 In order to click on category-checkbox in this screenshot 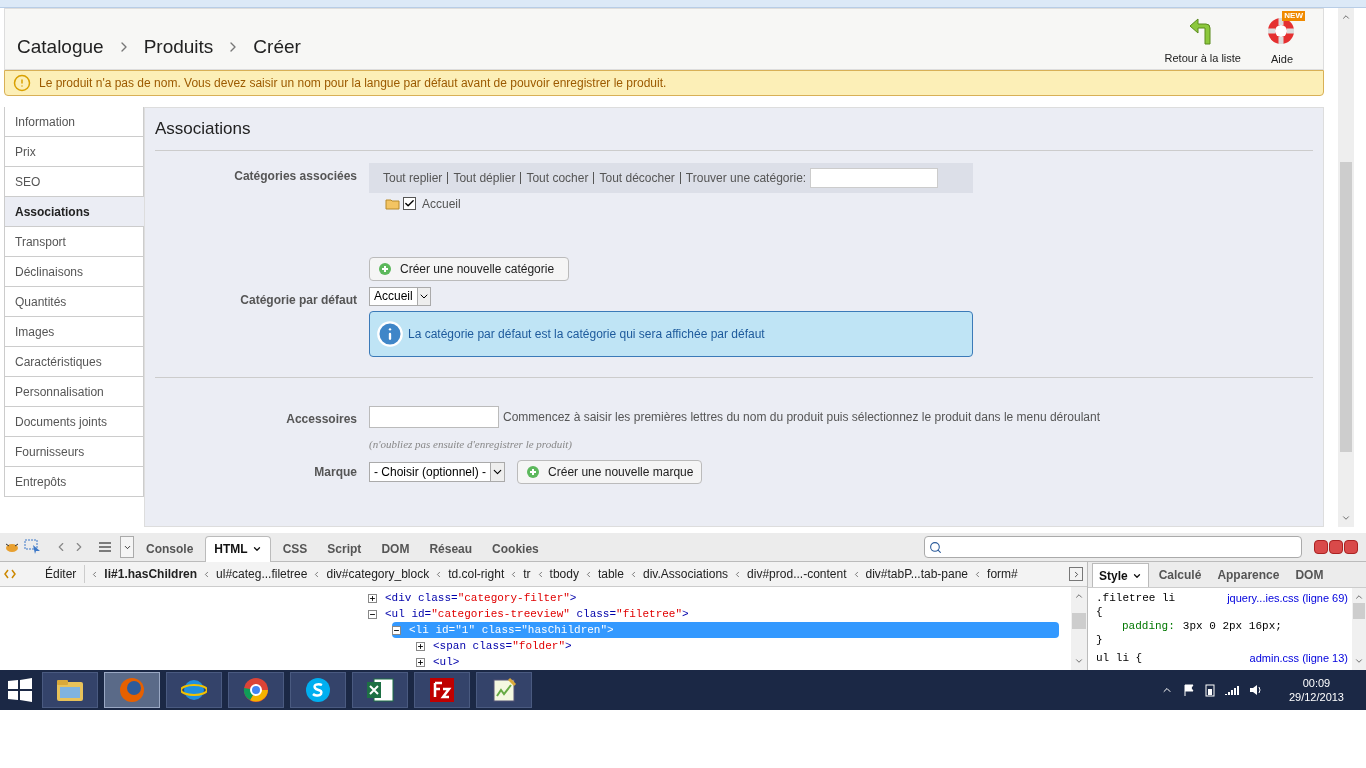, I will do `click(409, 203)`.